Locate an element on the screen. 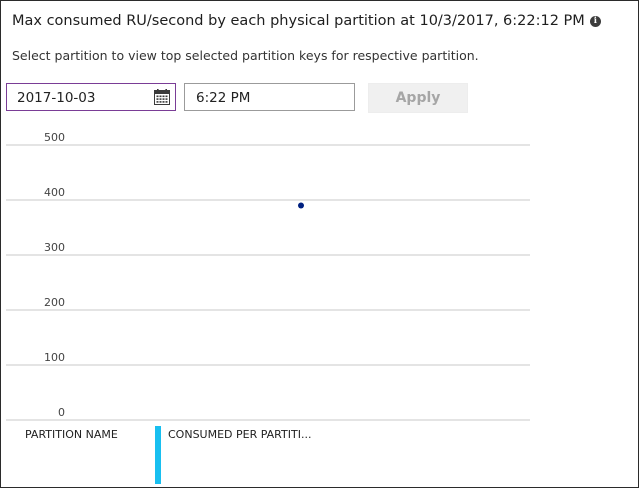 This screenshot has width=639, height=488. date-input-value: 2017-10-03 is located at coordinates (56, 98).